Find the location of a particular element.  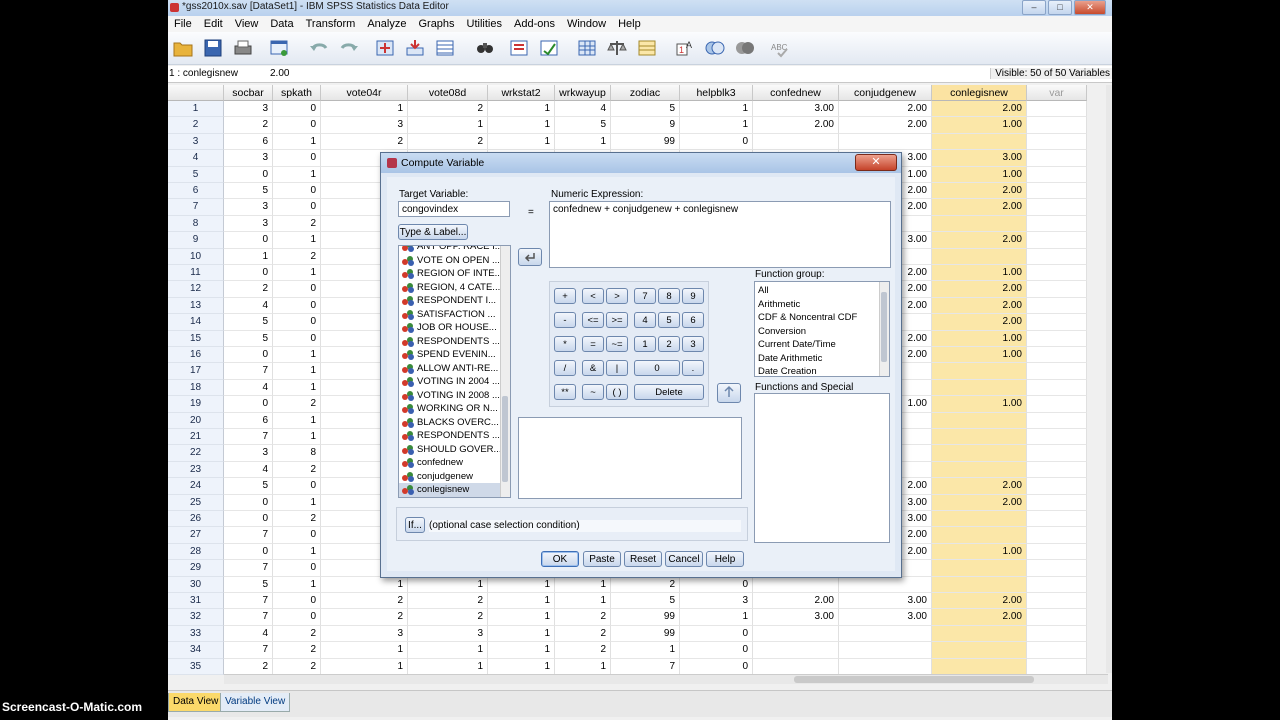

move-function-arrow is located at coordinates (729, 393).